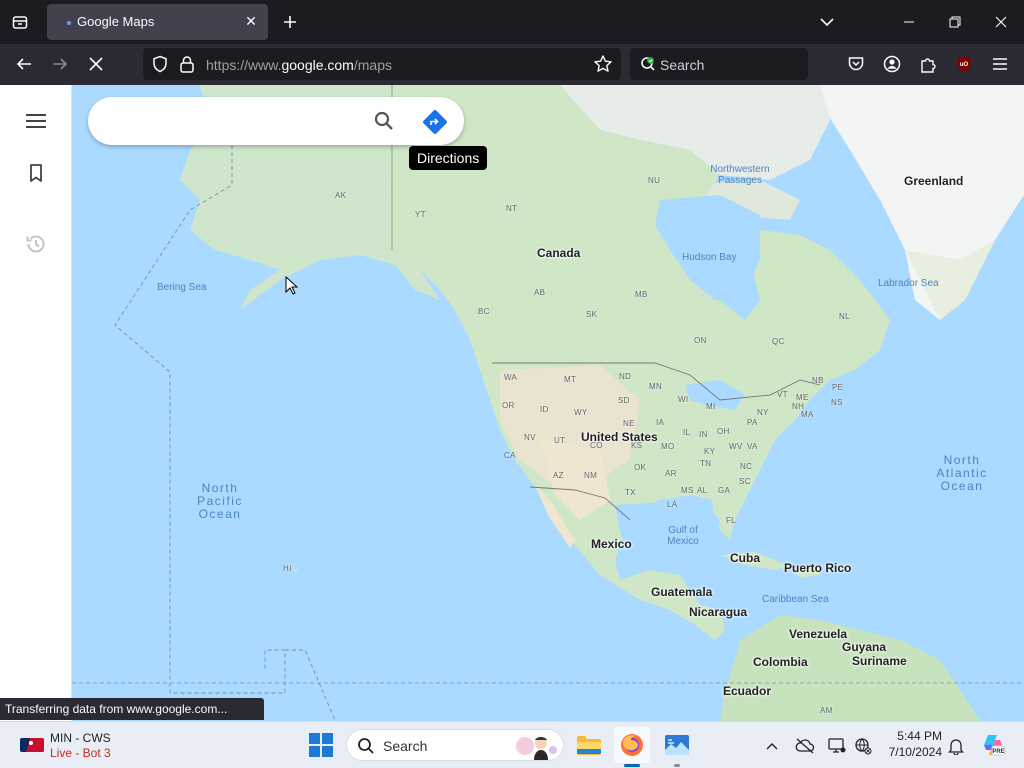 Image resolution: width=1024 pixels, height=768 pixels. Describe the element at coordinates (24, 64) in the screenshot. I see `back-button` at that location.